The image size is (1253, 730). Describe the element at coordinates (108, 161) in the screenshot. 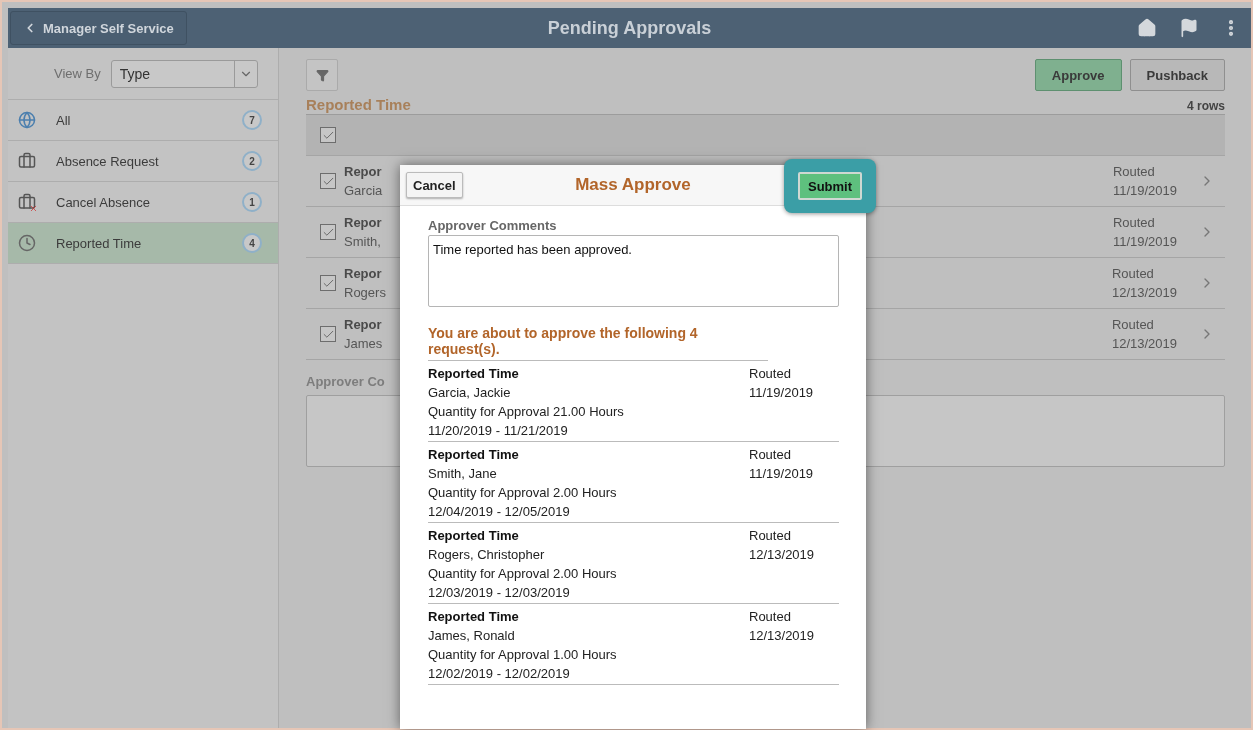

I see `sidebar-item-label: Absence Request` at that location.